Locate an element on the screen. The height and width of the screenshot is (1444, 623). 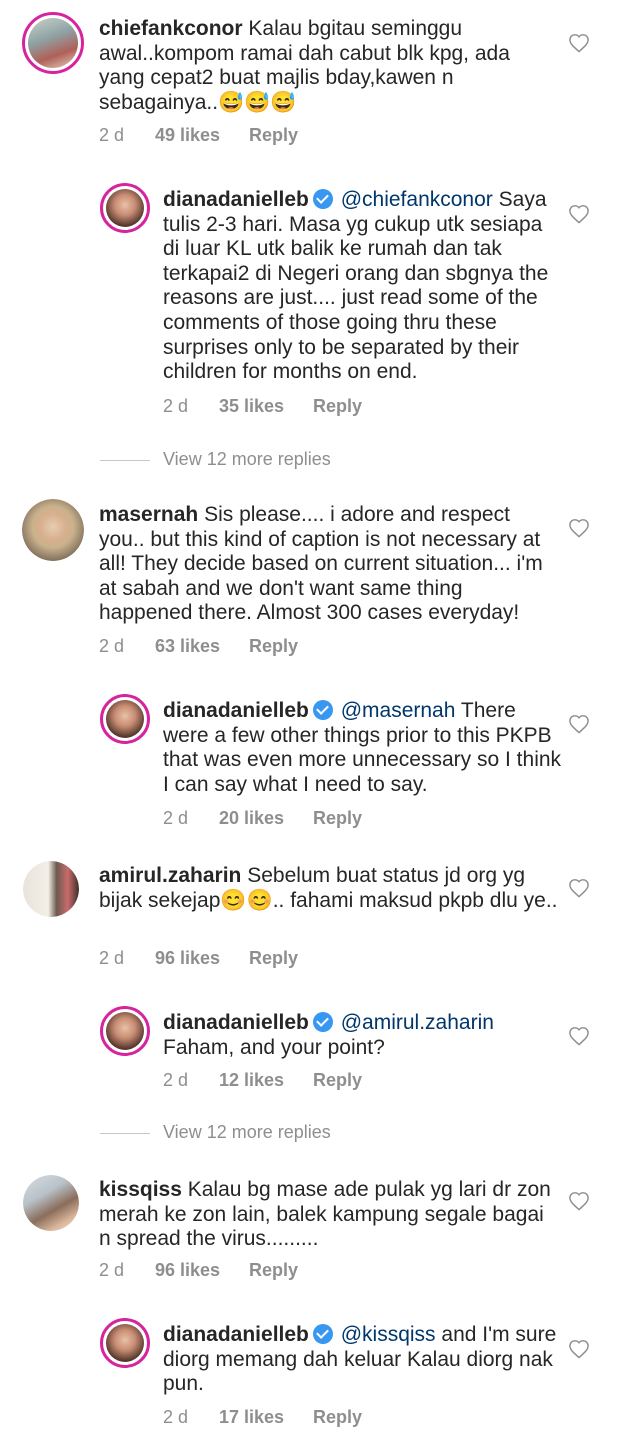
comment-username: masernah is located at coordinates (148, 514).